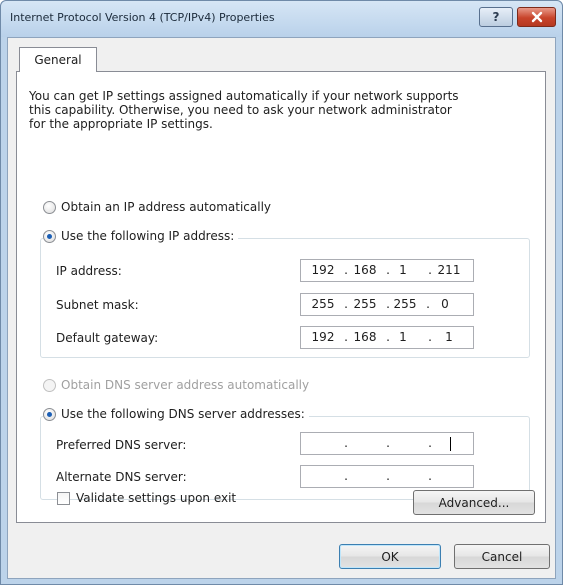  Describe the element at coordinates (89, 271) in the screenshot. I see `ip-address-label: IP address:` at that location.